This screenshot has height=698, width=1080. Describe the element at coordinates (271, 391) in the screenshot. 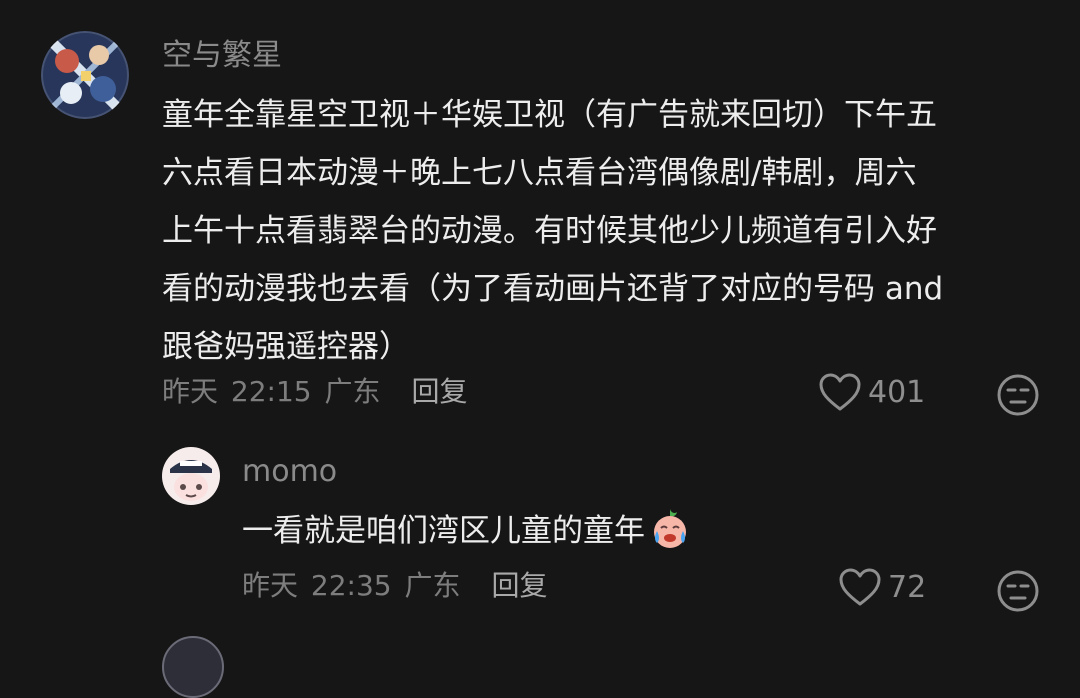

I see `comment-time: 22:15` at that location.